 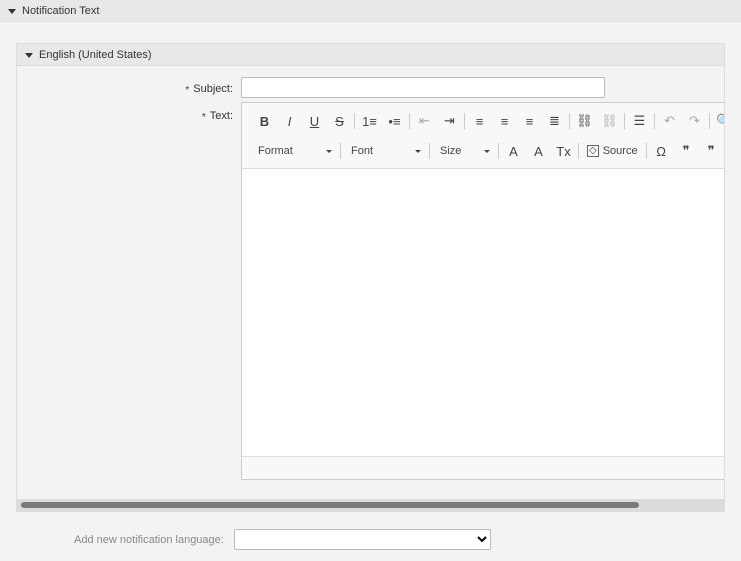 What do you see at coordinates (504, 121) in the screenshot?
I see `align-center-button: ≡` at bounding box center [504, 121].